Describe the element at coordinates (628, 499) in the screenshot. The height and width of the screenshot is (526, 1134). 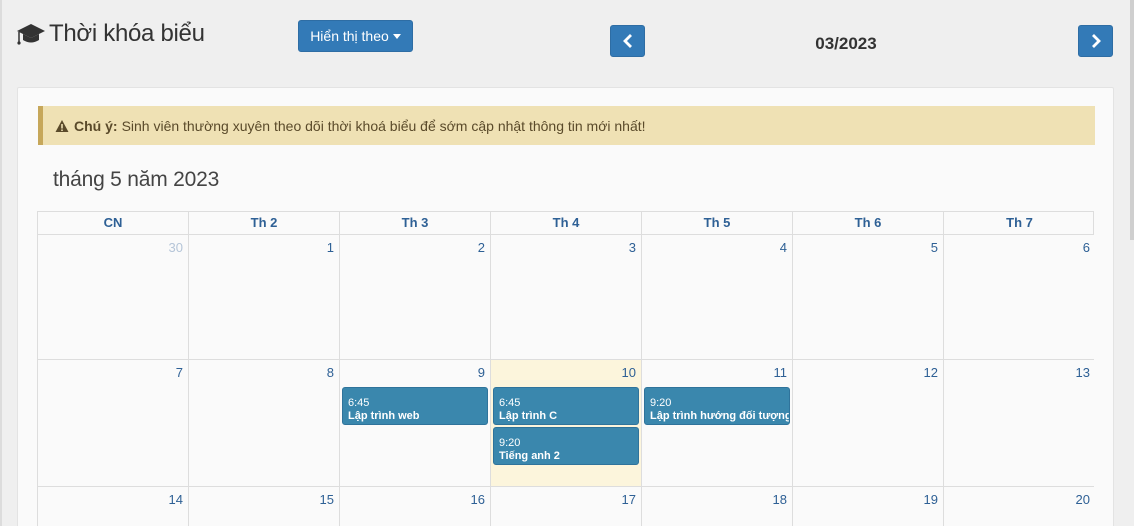
I see `day-number: 17` at that location.